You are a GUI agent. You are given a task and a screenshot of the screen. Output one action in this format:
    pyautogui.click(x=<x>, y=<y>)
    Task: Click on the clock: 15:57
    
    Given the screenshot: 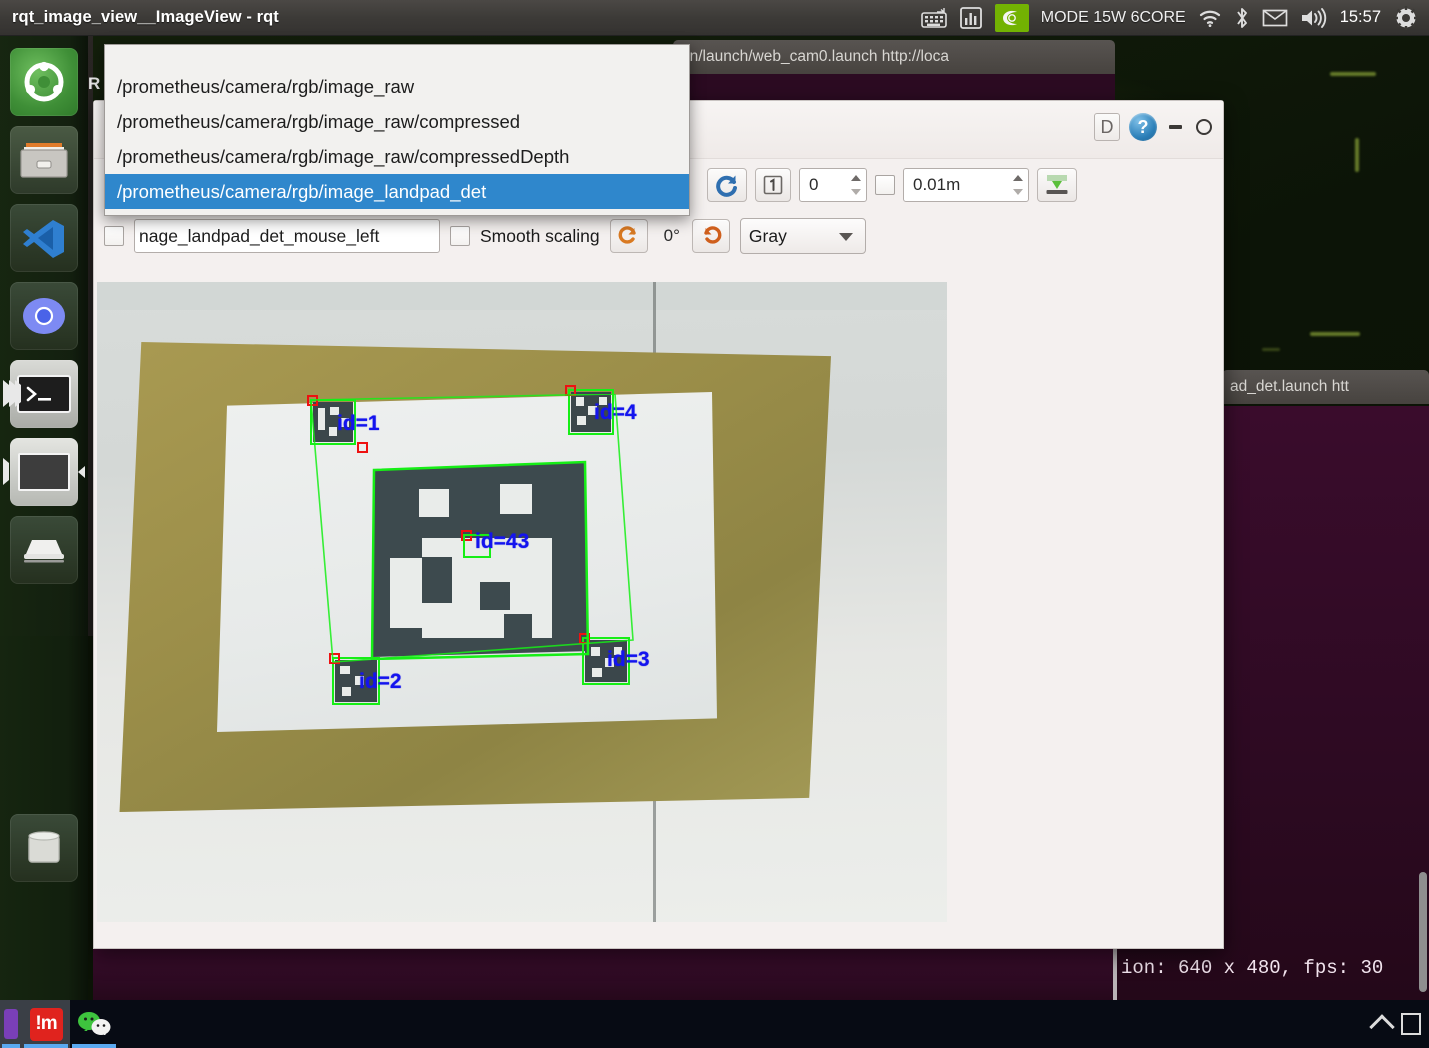 What is the action you would take?
    pyautogui.click(x=1360, y=17)
    